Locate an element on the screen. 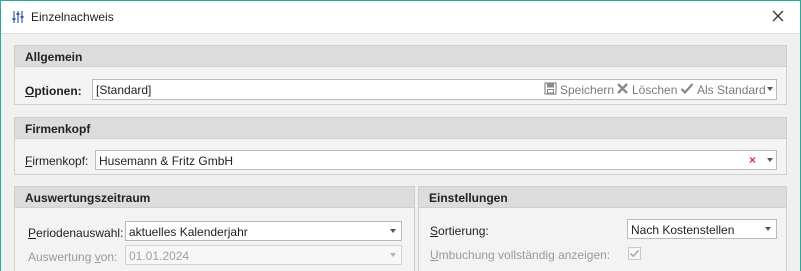  delete-x-icon is located at coordinates (624, 90).